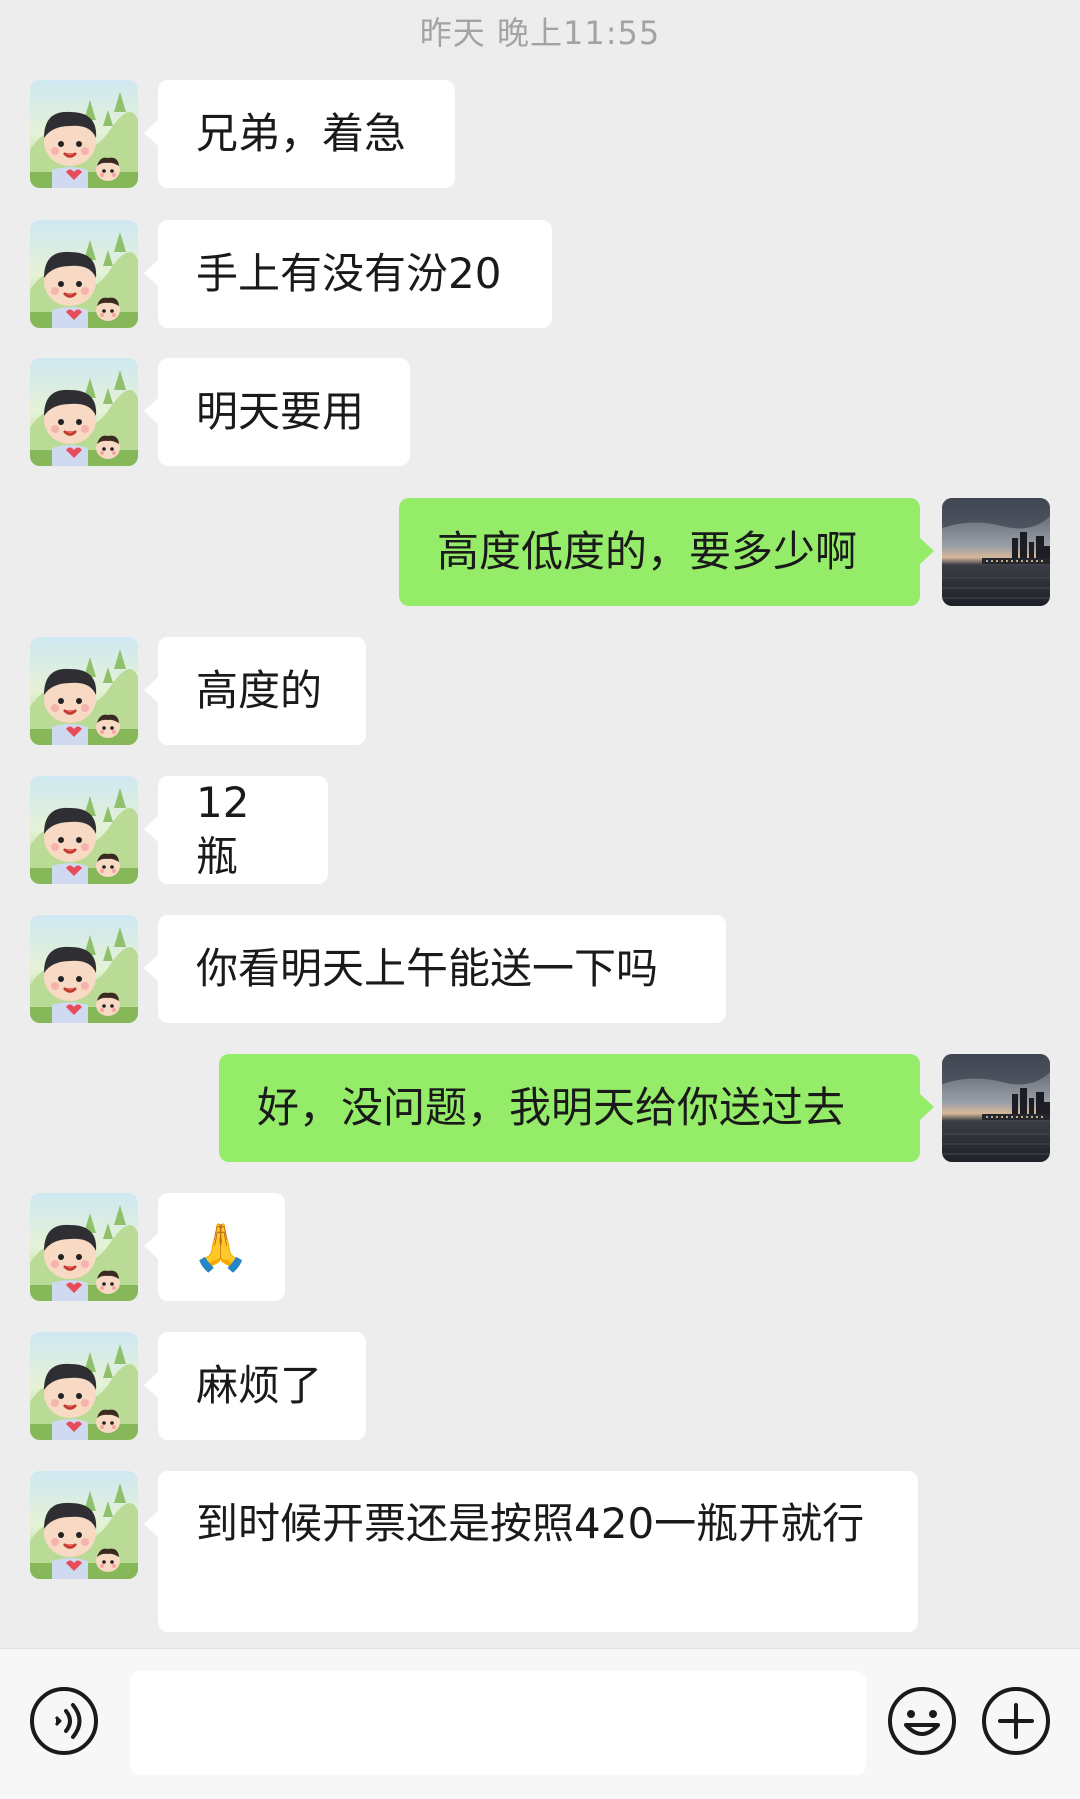 This screenshot has height=1799, width=1080. Describe the element at coordinates (221, 1247) in the screenshot. I see `pray-hands-icon: 🙏` at that location.